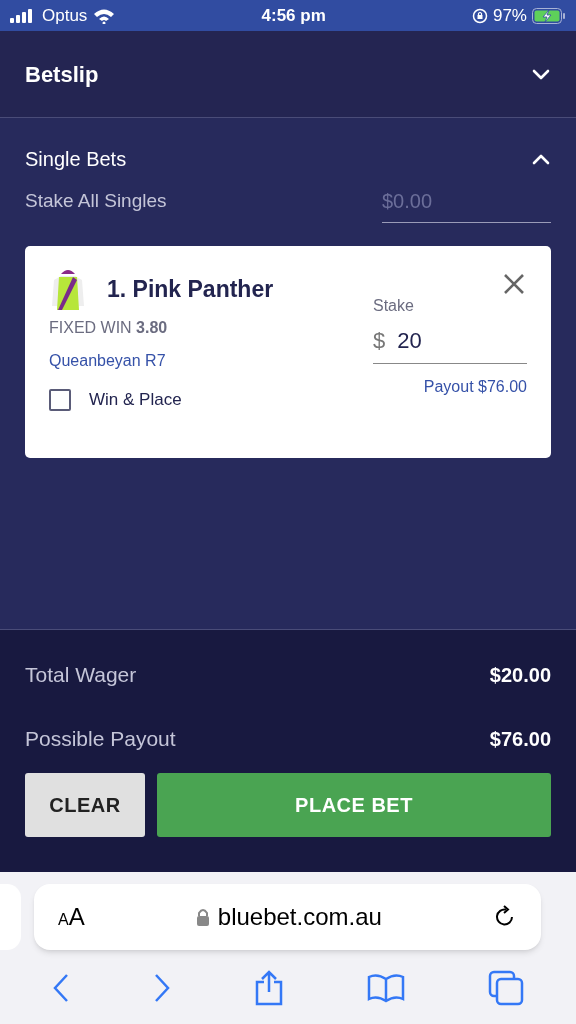  I want to click on bookmarks-icon, so click(386, 988).